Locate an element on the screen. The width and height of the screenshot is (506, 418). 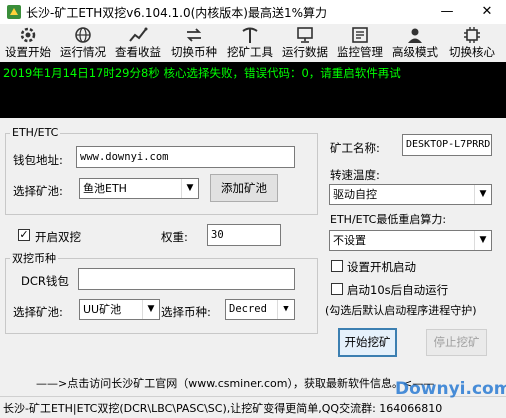
toolbar-item-run-data: 运行数据 is located at coordinates (305, 43).